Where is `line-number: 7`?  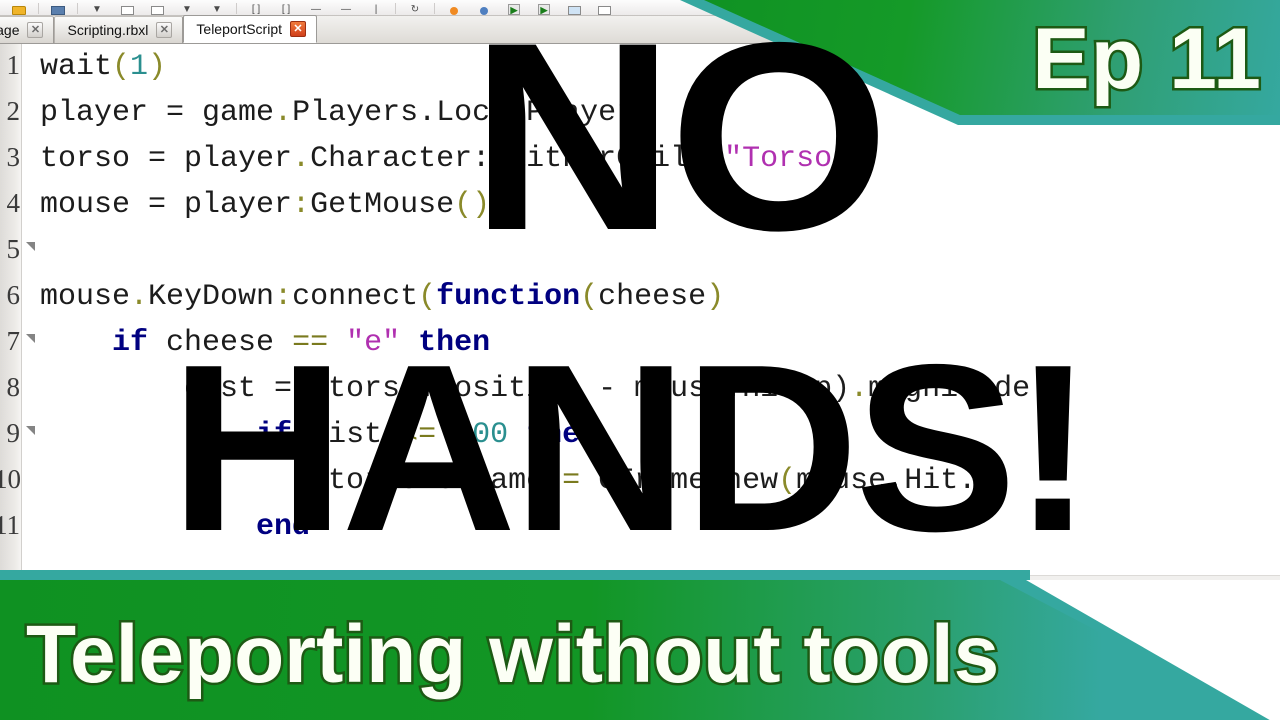
line-number: 7 is located at coordinates (13, 341).